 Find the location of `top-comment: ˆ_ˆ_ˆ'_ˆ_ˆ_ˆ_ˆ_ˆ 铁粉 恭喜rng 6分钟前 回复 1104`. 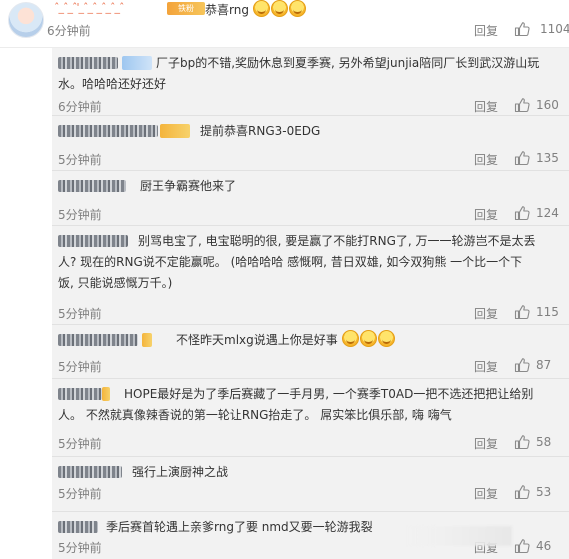

top-comment: ˆ_ˆ_ˆ'_ˆ_ˆ_ˆ_ˆ_ˆ 铁粉 恭喜rng 6分钟前 回复 1104 is located at coordinates (284, 24).